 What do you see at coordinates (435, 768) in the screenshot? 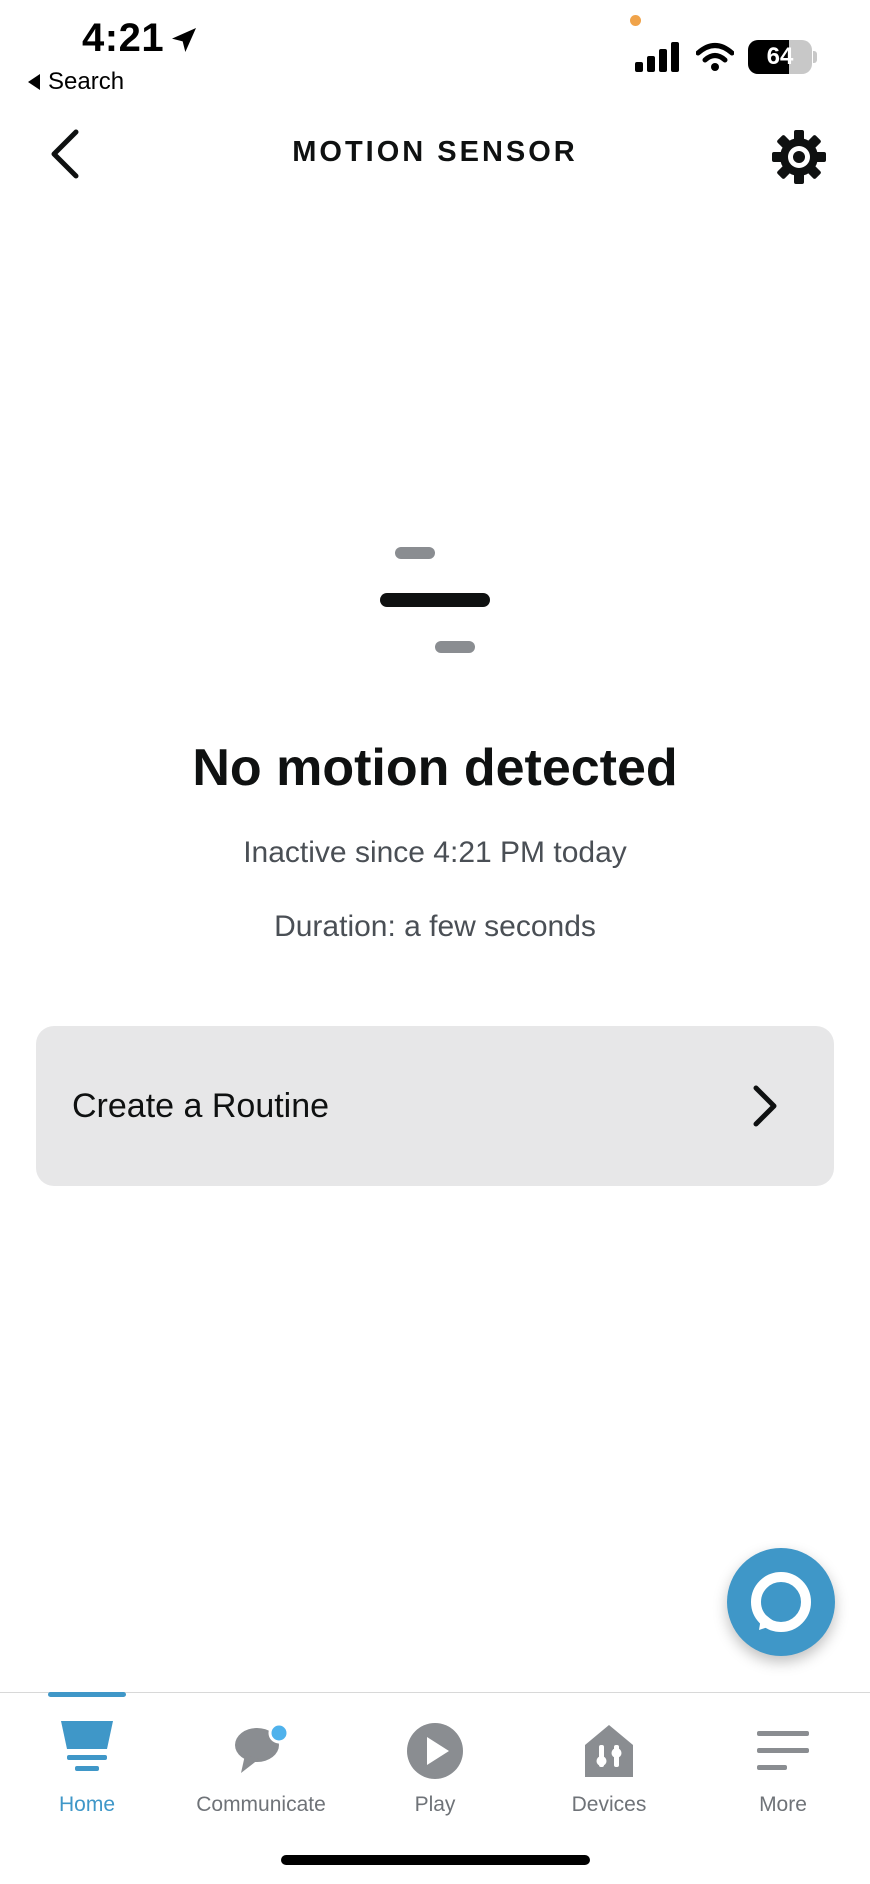
I see `motion-status-heading: No motion detected` at bounding box center [435, 768].